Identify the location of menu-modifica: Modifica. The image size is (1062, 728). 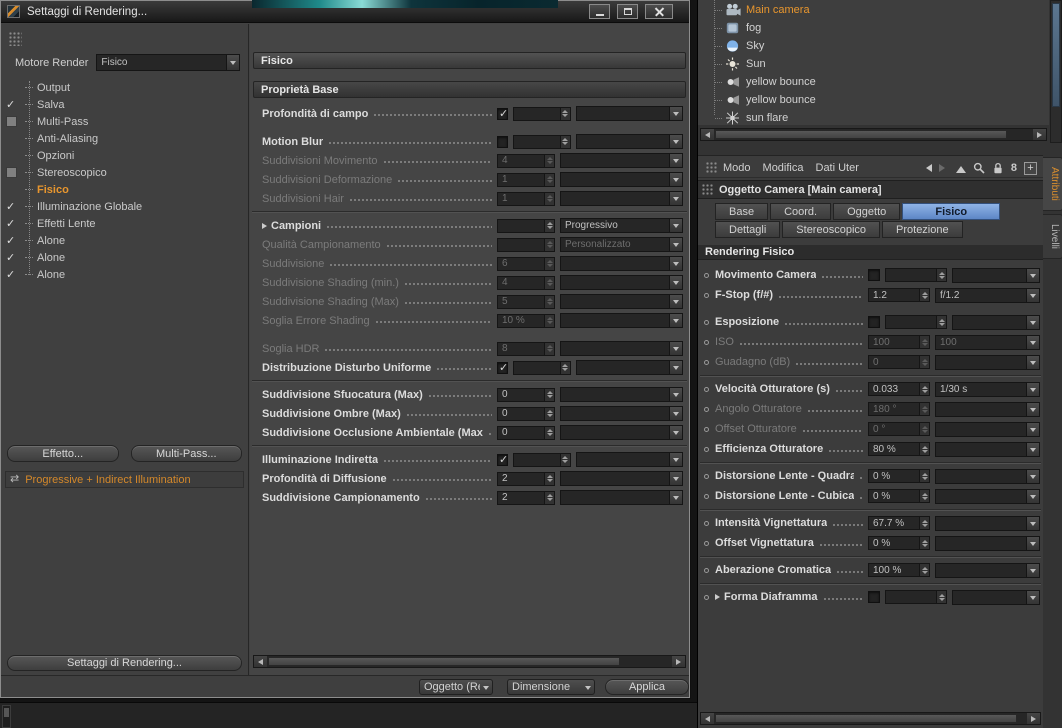
(783, 168).